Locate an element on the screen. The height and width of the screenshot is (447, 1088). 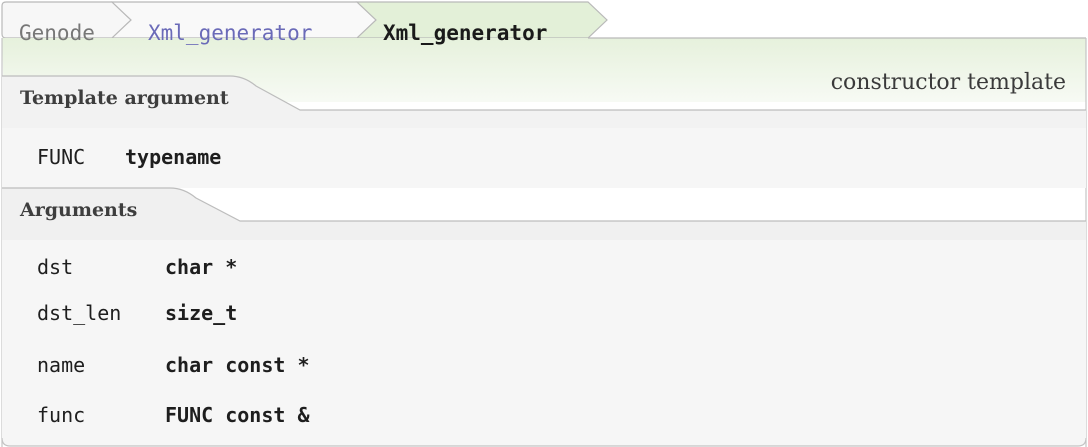
arg-type-dst: char * is located at coordinates (201, 267).